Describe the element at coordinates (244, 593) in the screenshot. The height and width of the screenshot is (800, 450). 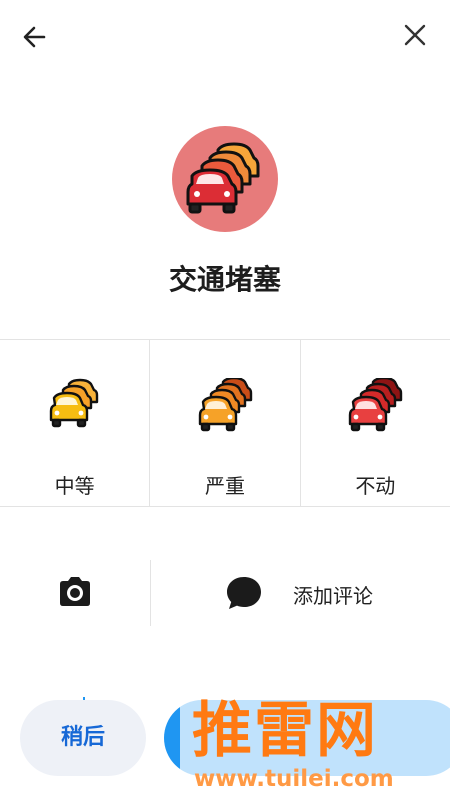
I see `comment-bubble-icon` at that location.